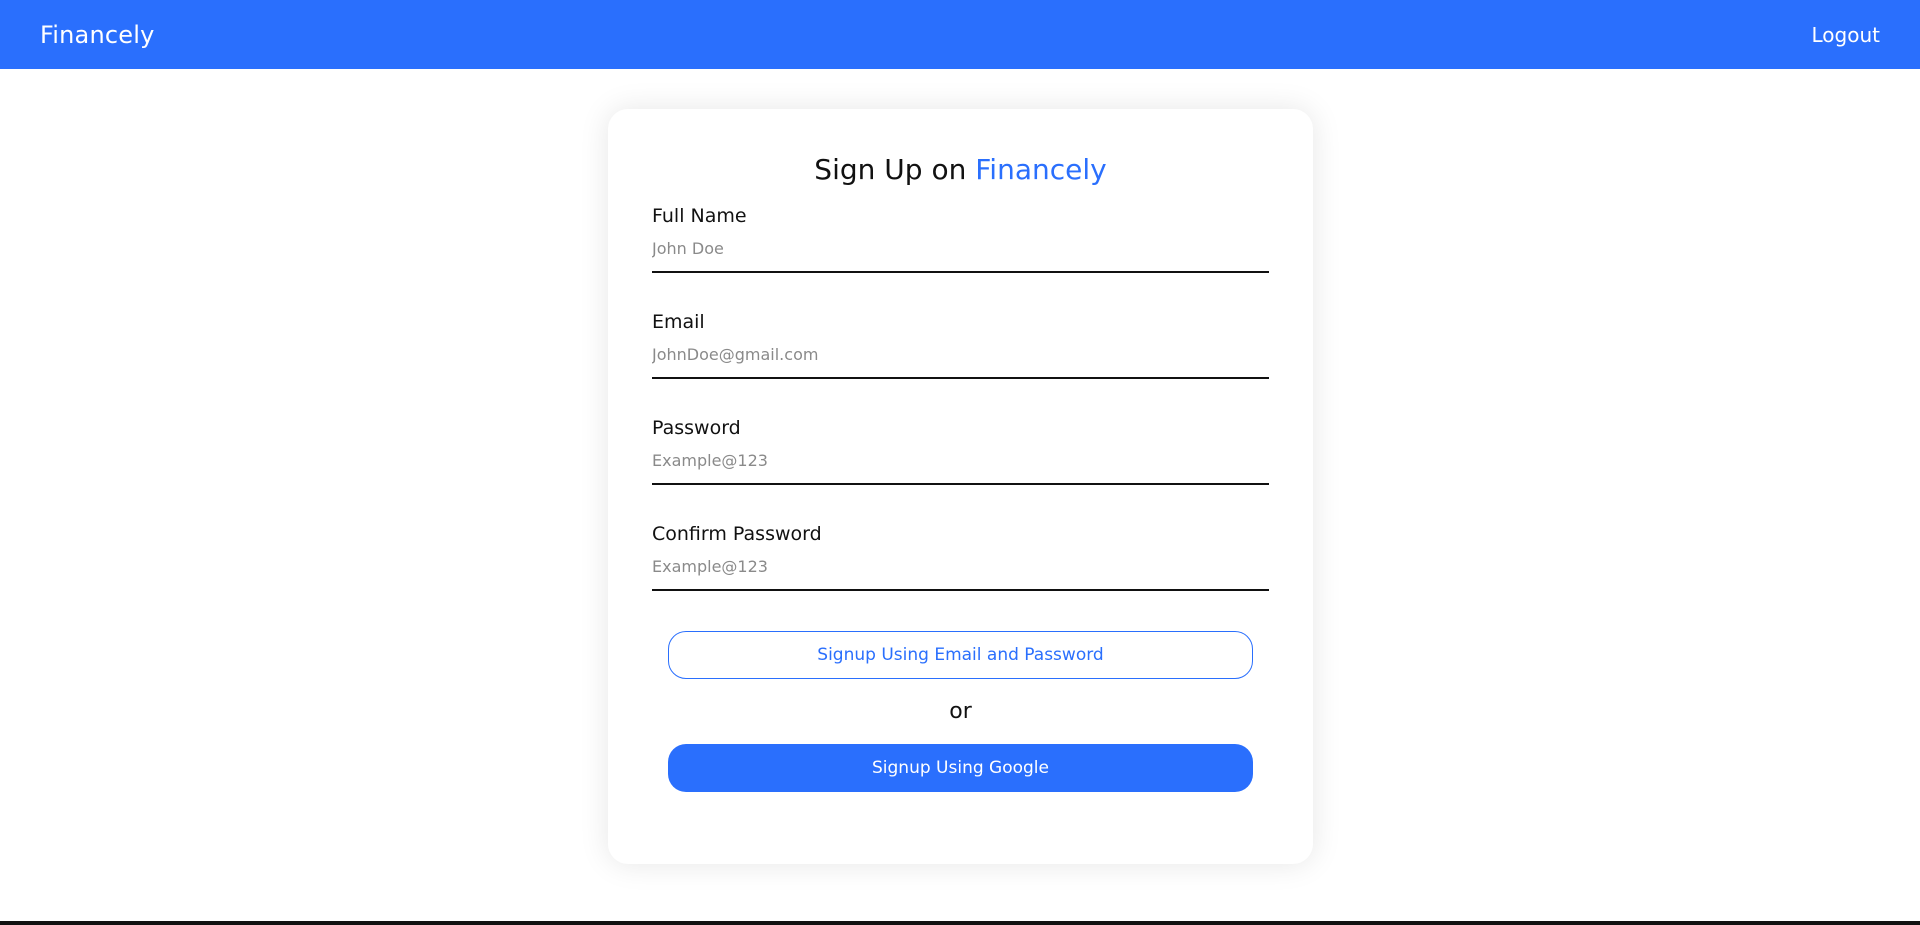 This screenshot has height=925, width=1920. Describe the element at coordinates (960, 571) in the screenshot. I see `confirm-password-input` at that location.